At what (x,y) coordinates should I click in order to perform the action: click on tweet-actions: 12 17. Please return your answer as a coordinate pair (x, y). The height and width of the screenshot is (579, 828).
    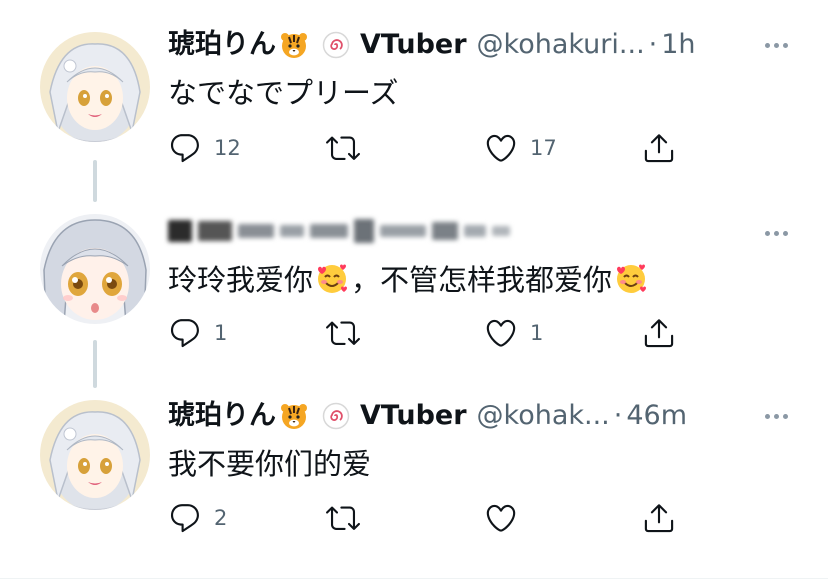
    Looking at the image, I should click on (438, 148).